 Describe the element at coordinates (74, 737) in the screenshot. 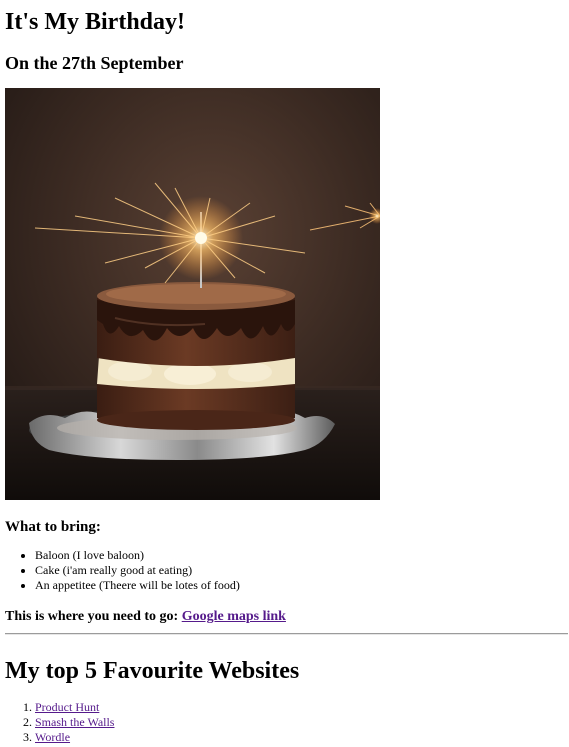

I see `list-item: Wordle` at that location.